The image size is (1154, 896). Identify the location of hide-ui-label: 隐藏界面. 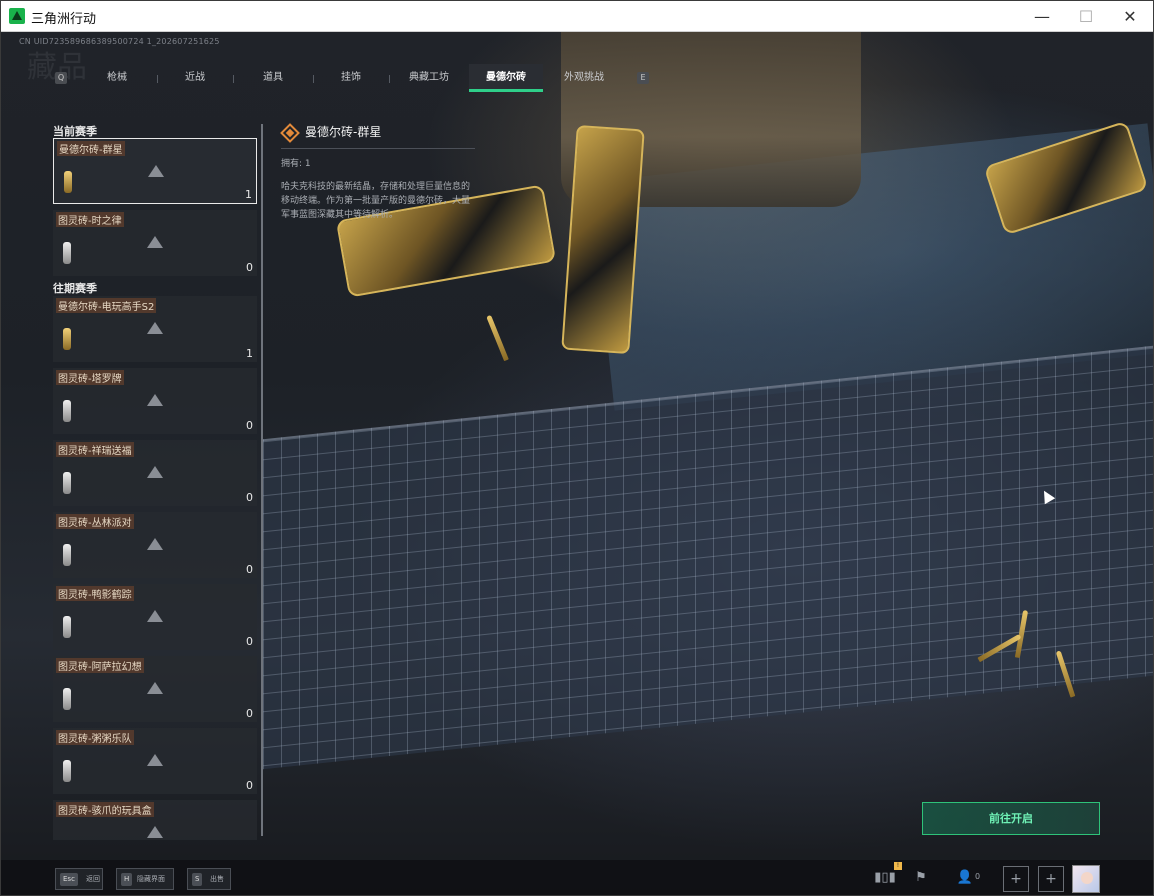
(151, 879).